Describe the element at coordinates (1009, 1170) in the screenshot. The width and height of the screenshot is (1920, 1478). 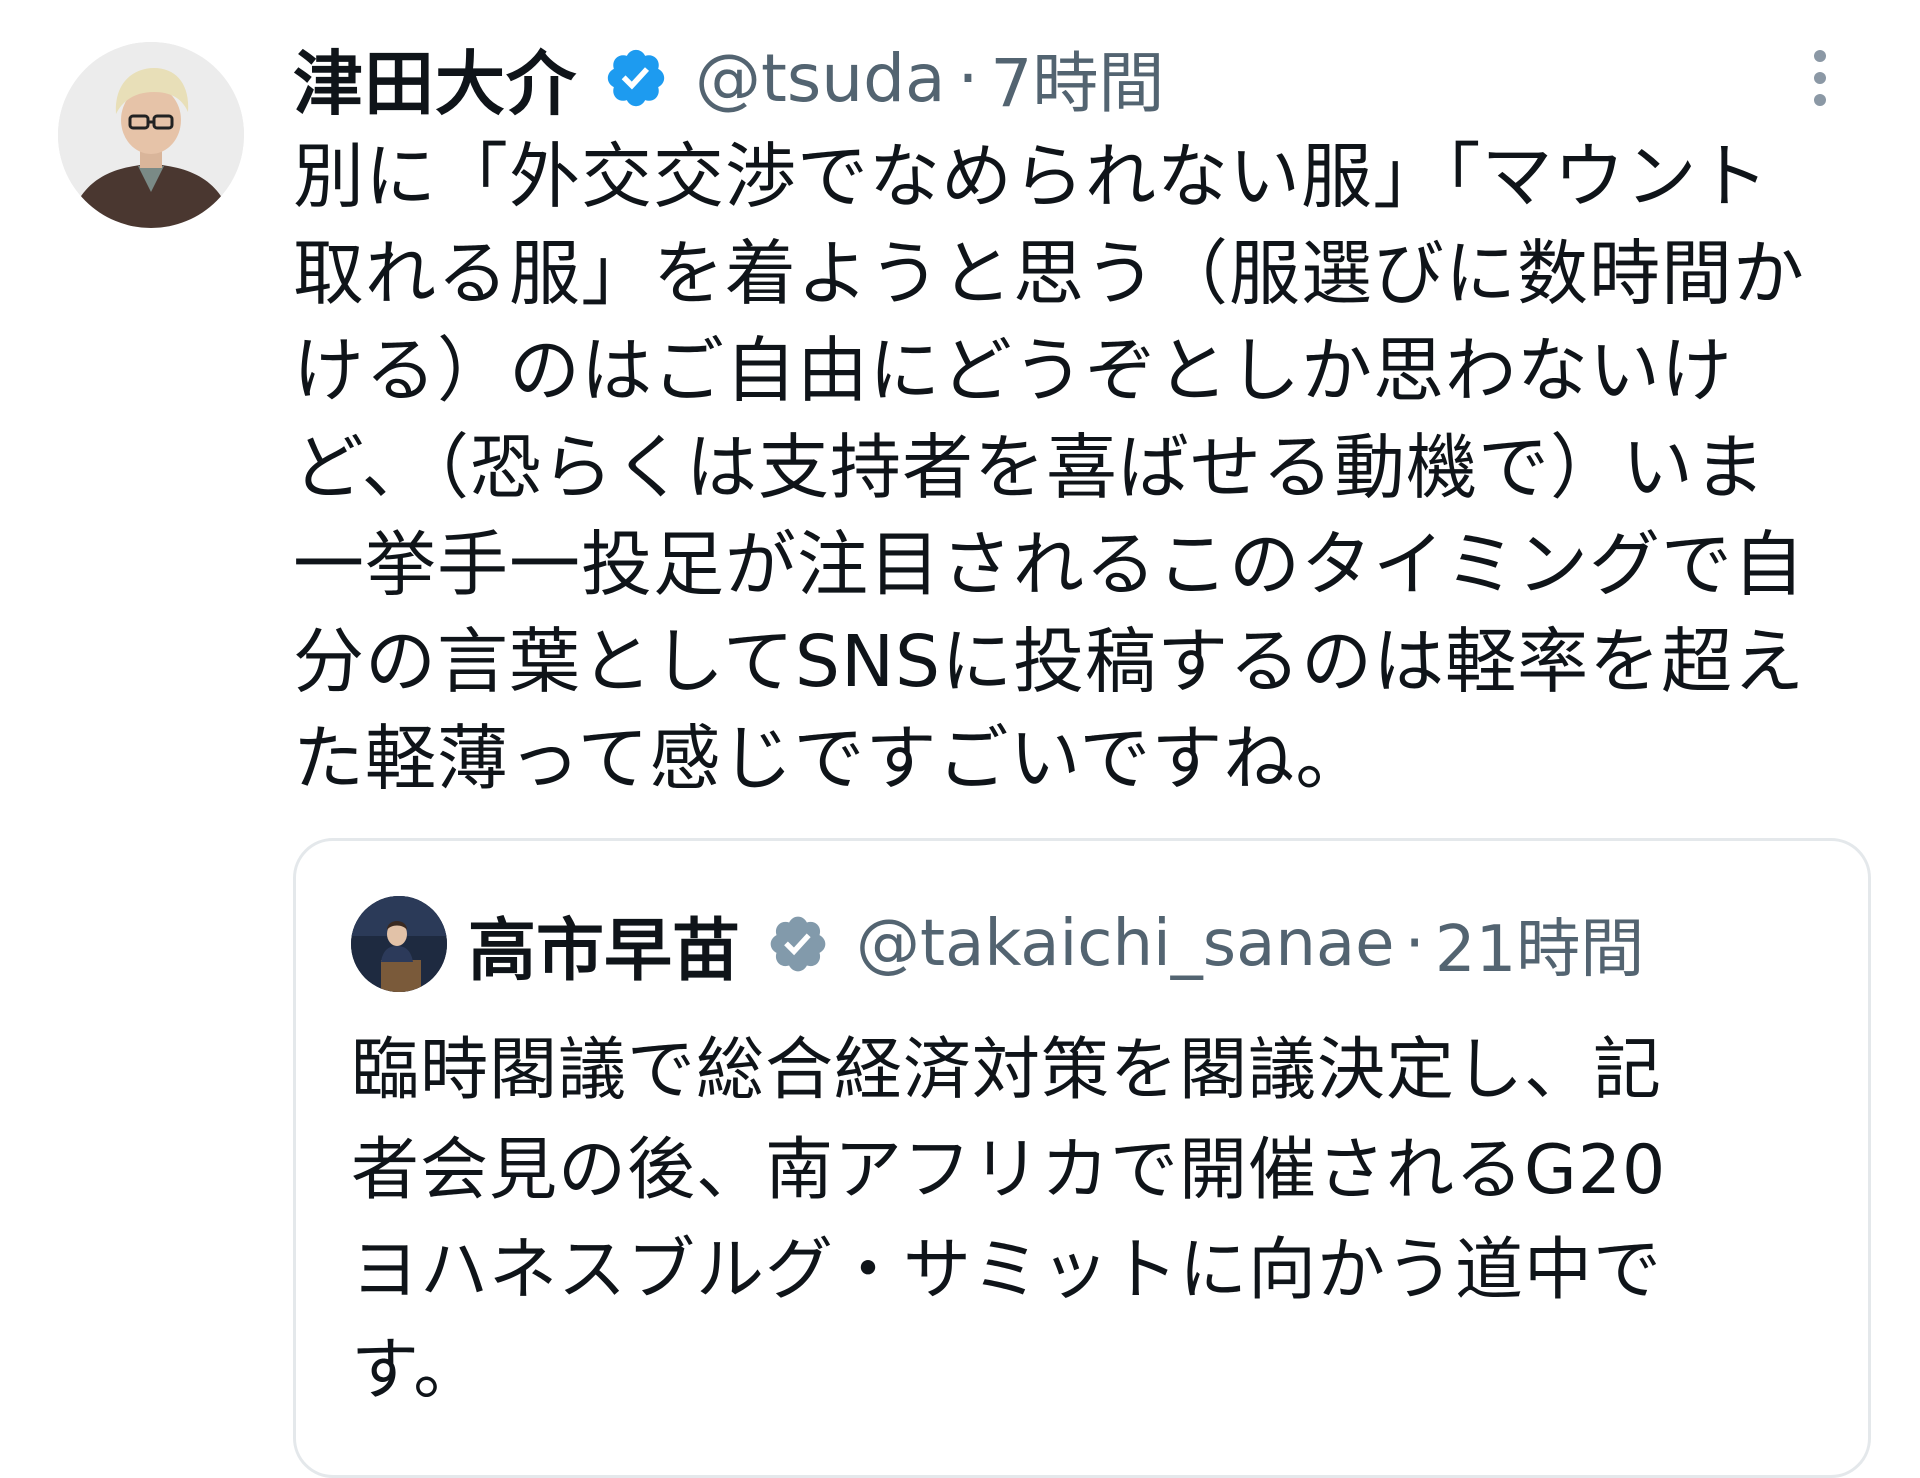
I see `quoted-body-line: 者会見の後、南アフリカで開催されるG20` at that location.